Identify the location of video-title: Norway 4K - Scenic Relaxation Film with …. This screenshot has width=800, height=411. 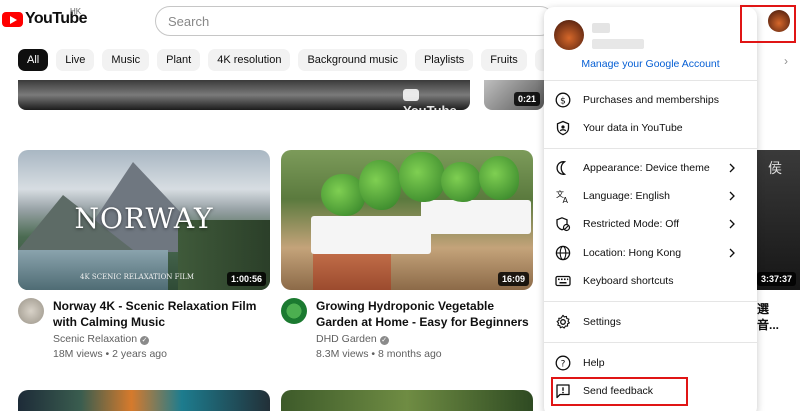
(161, 314).